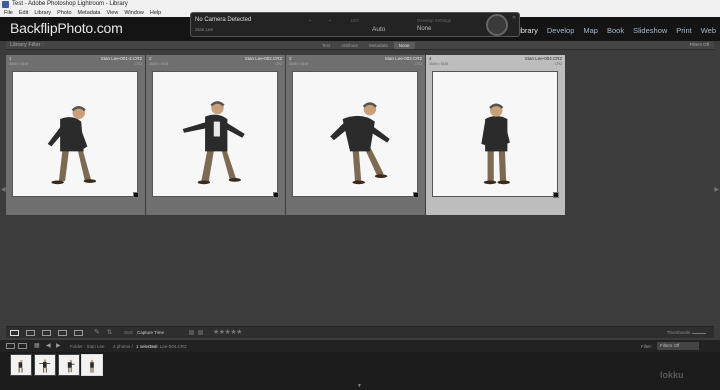 The image size is (720, 390). I want to click on flag-pick-icon, so click(191, 332).